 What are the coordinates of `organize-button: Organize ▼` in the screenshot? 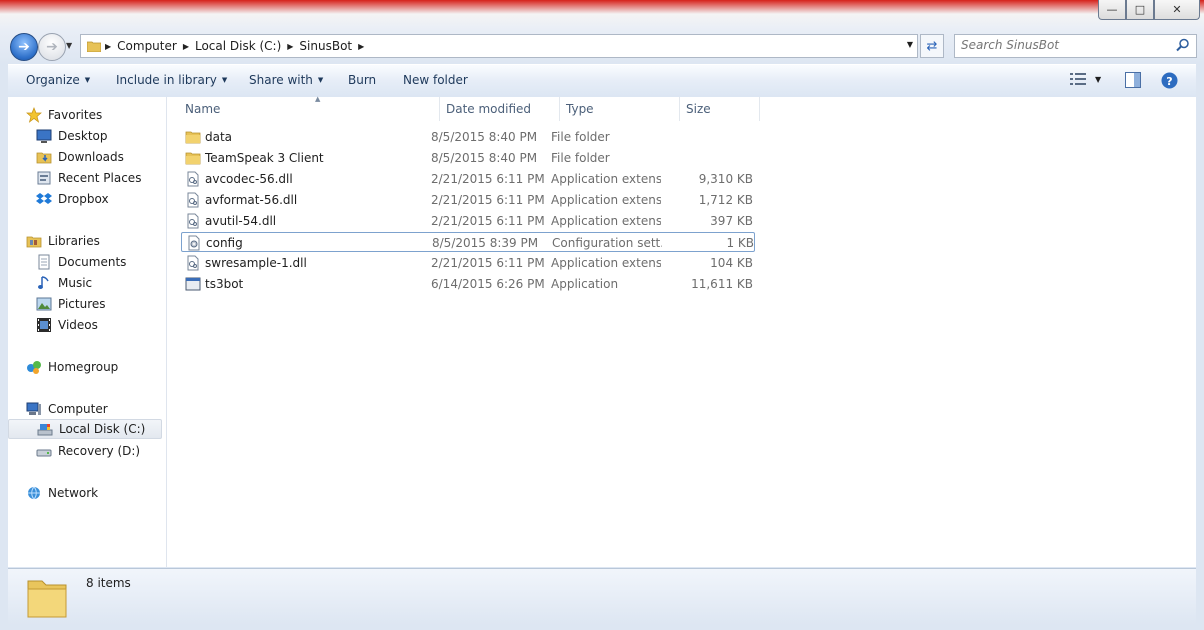 It's located at (58, 80).